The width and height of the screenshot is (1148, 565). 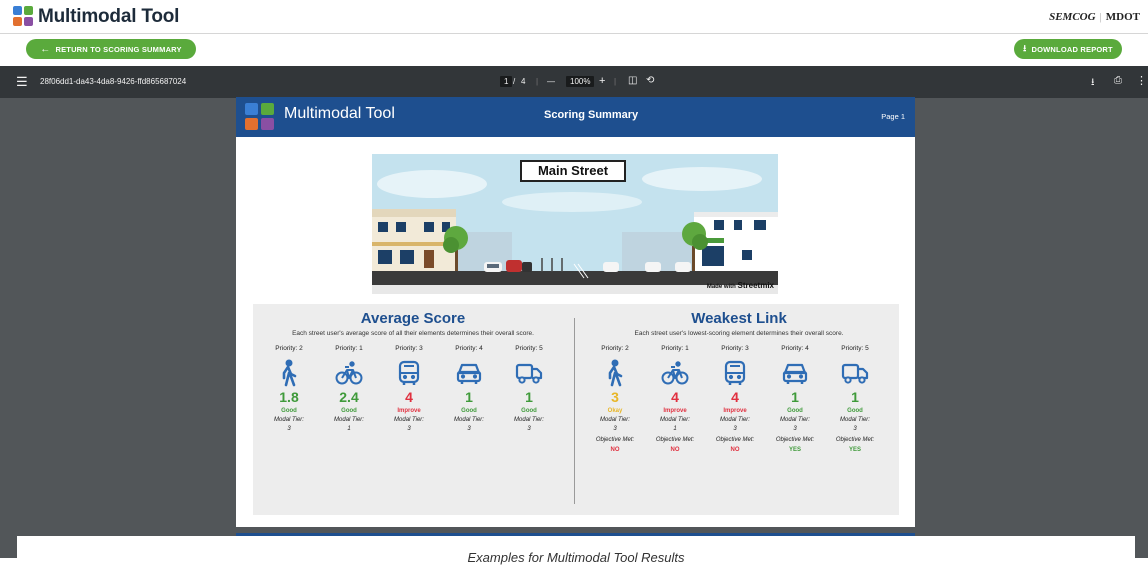 I want to click on return-to-scoring-summary-button: ← RETURN TO SCORING SUMMARY, so click(x=111, y=49).